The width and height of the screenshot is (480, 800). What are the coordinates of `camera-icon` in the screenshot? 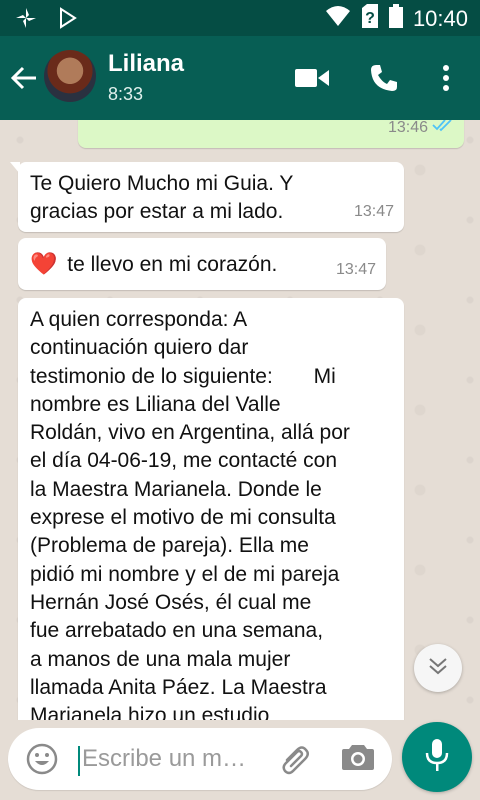 It's located at (359, 759).